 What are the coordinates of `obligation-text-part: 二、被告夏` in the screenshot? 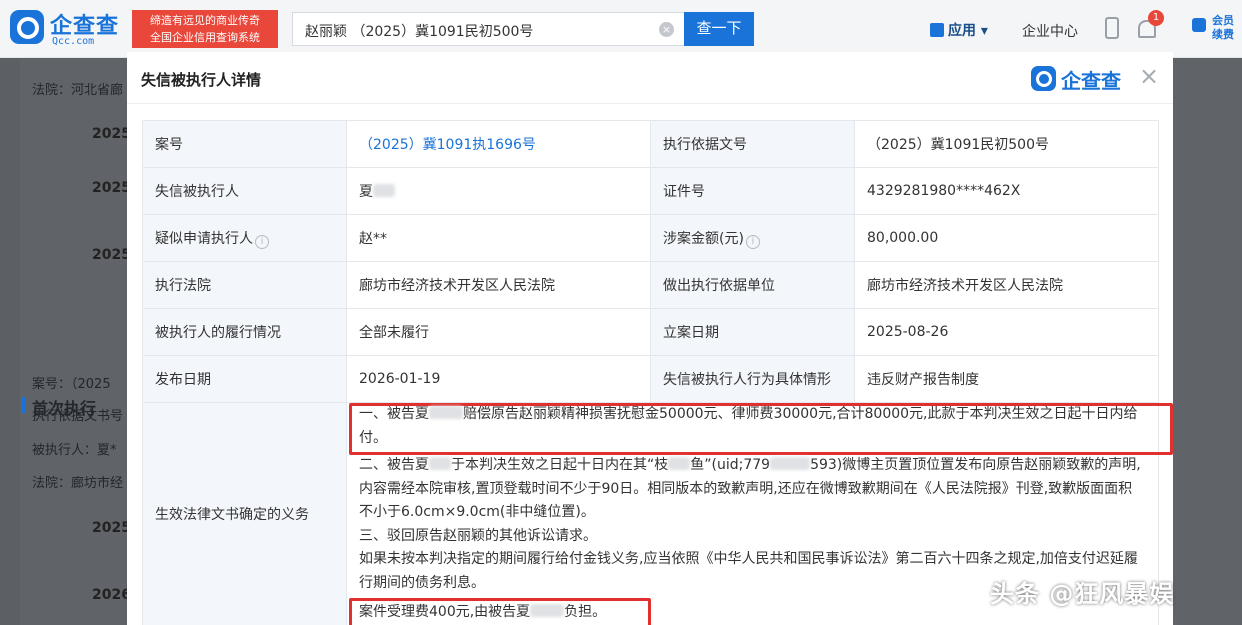 It's located at (394, 465).